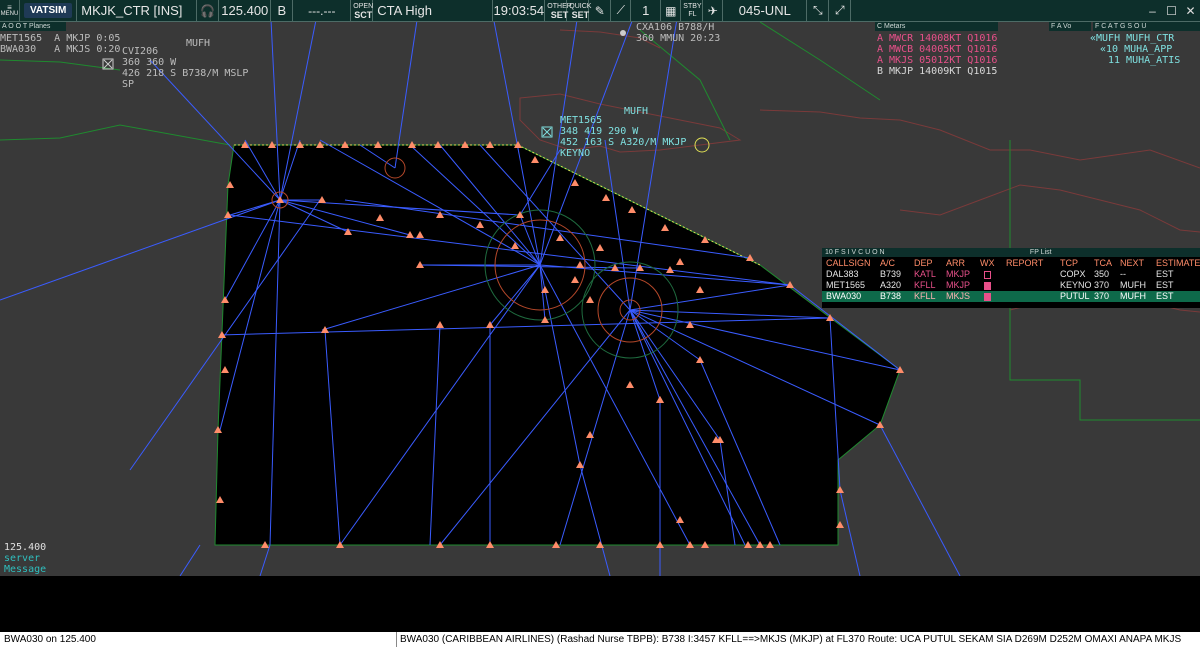  I want to click on fp-column-header: REPORT, so click(1024, 263).